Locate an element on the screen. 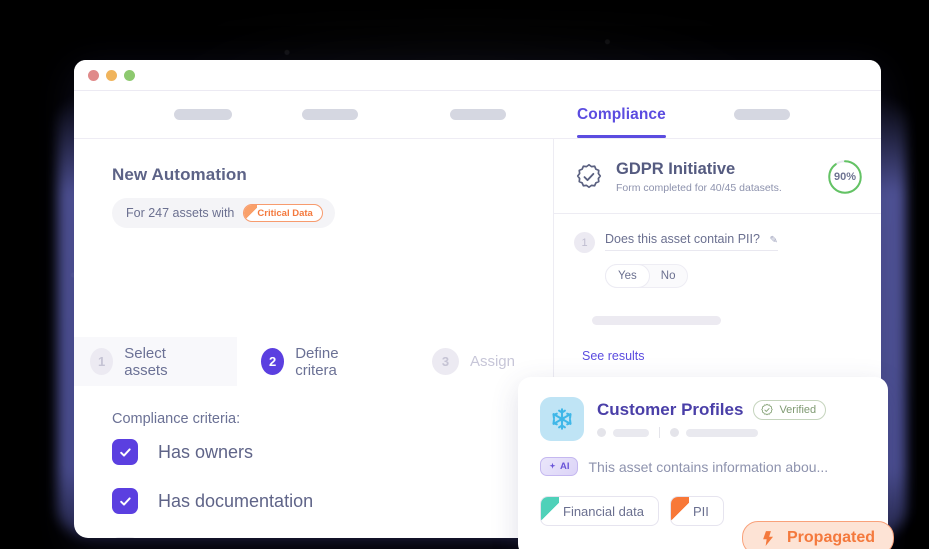 This screenshot has height=549, width=929. step-3-number: 3 is located at coordinates (445, 361).